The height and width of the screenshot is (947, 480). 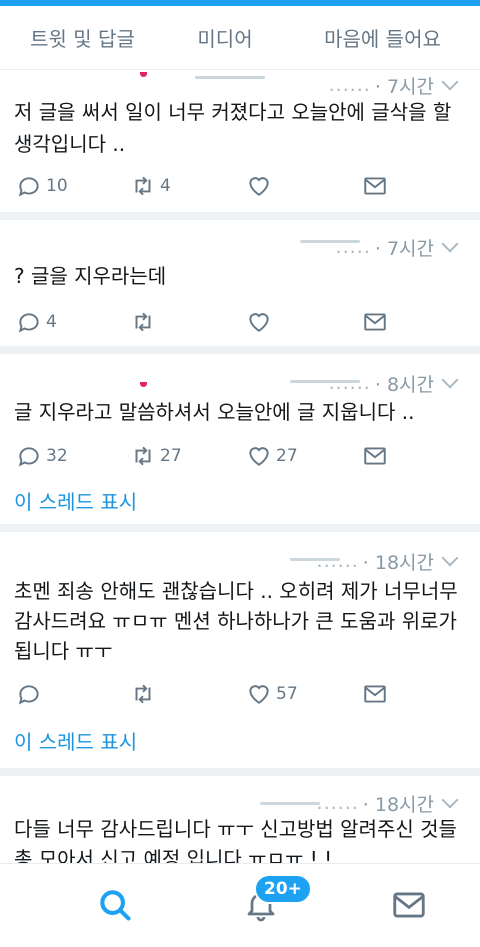 I want to click on reply-button, so click(x=31, y=694).